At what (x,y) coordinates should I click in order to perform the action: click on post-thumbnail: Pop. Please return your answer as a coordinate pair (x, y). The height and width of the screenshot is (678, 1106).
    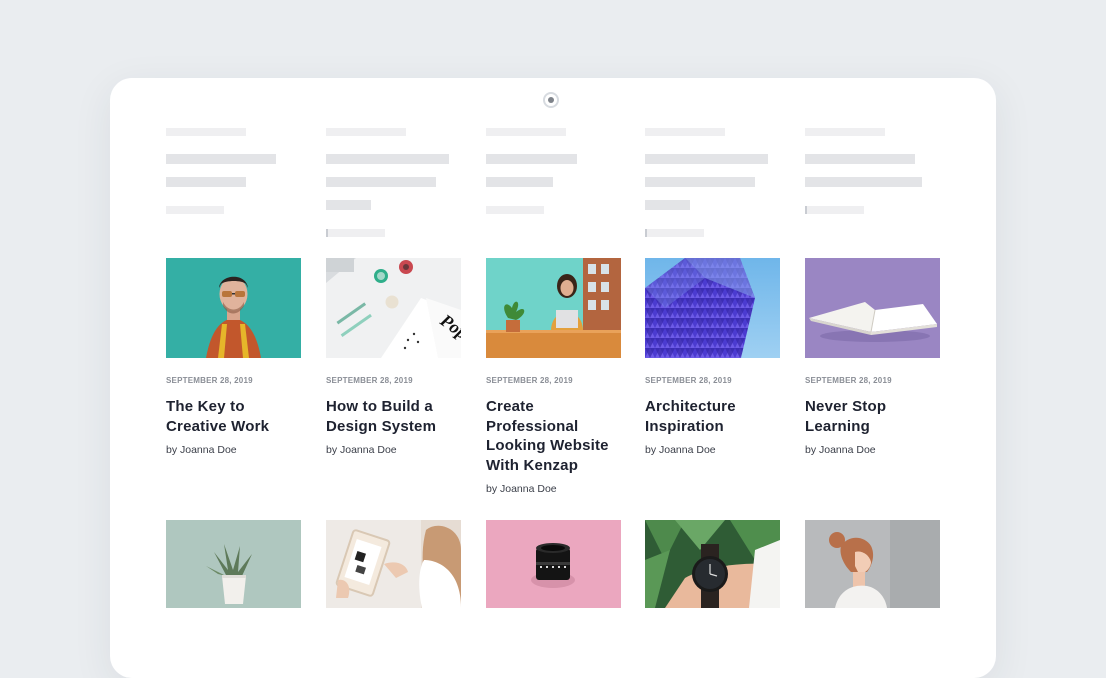
    Looking at the image, I should click on (393, 308).